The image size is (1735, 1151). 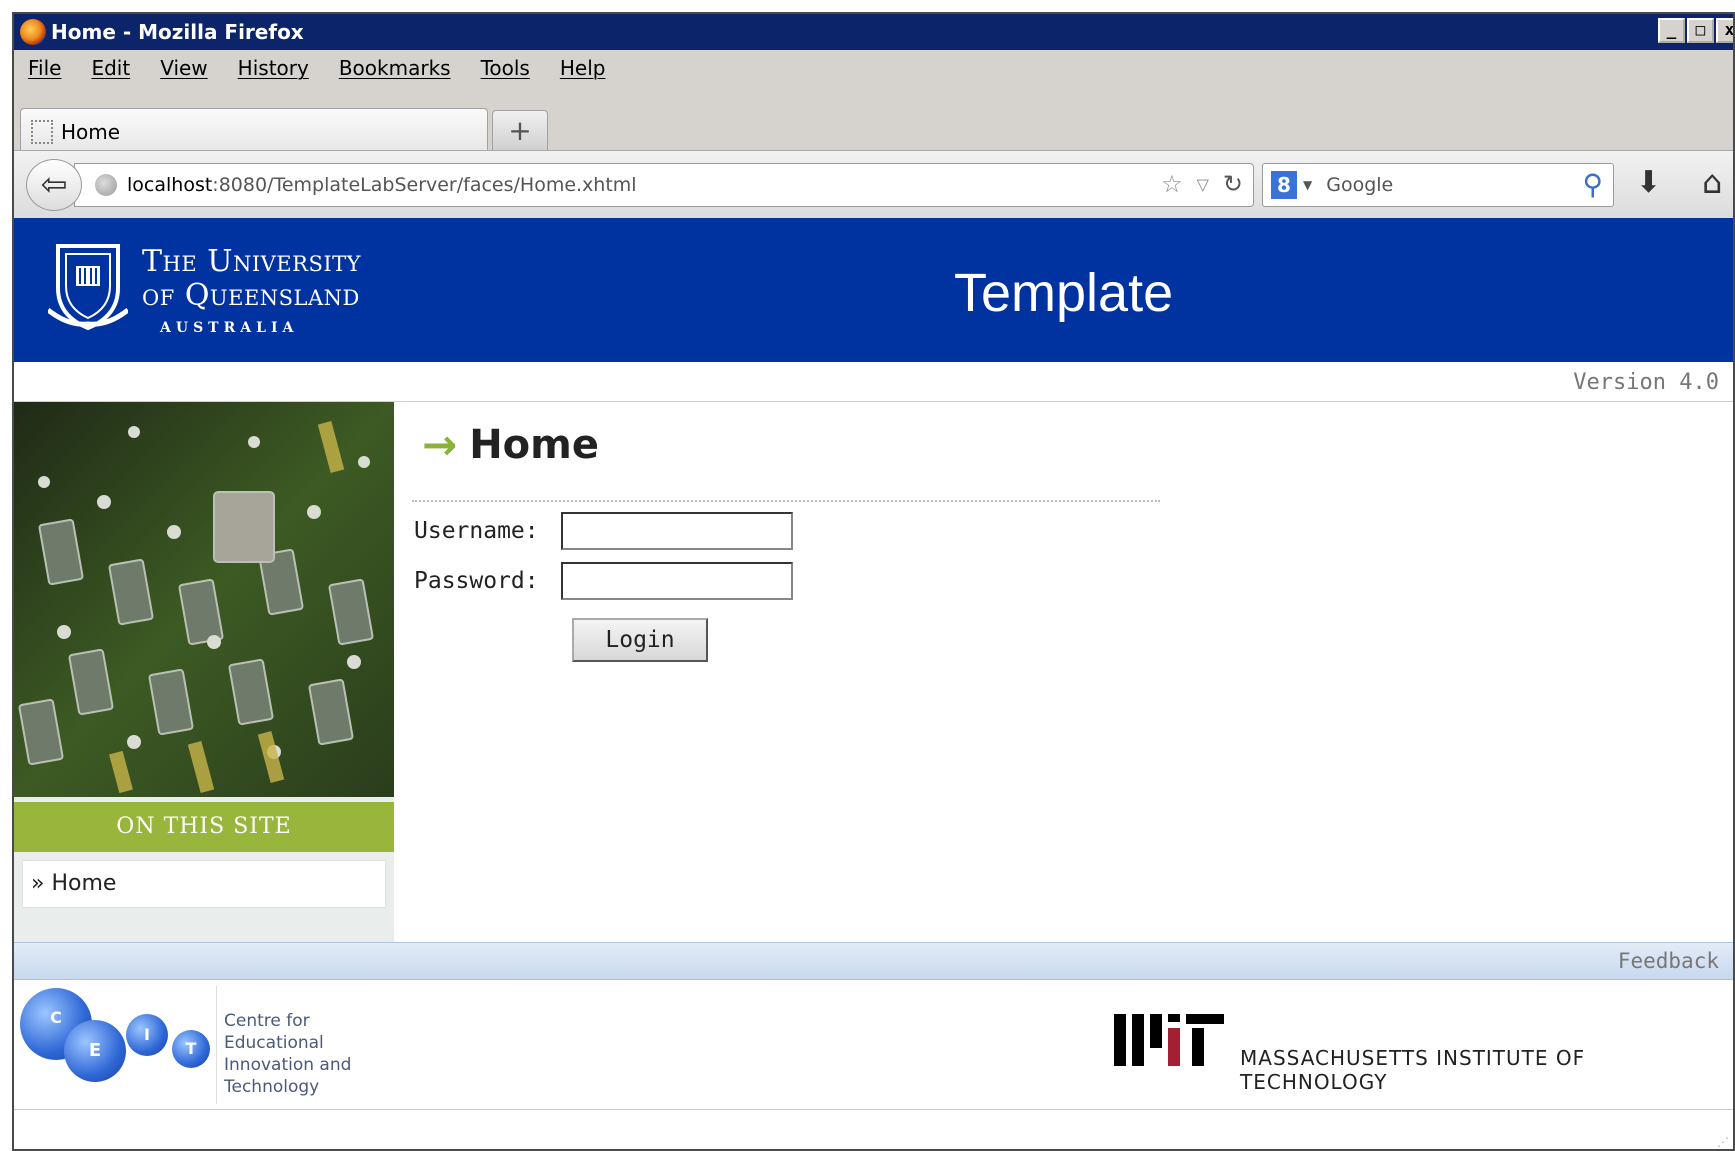 I want to click on menu-history: History, so click(x=273, y=68).